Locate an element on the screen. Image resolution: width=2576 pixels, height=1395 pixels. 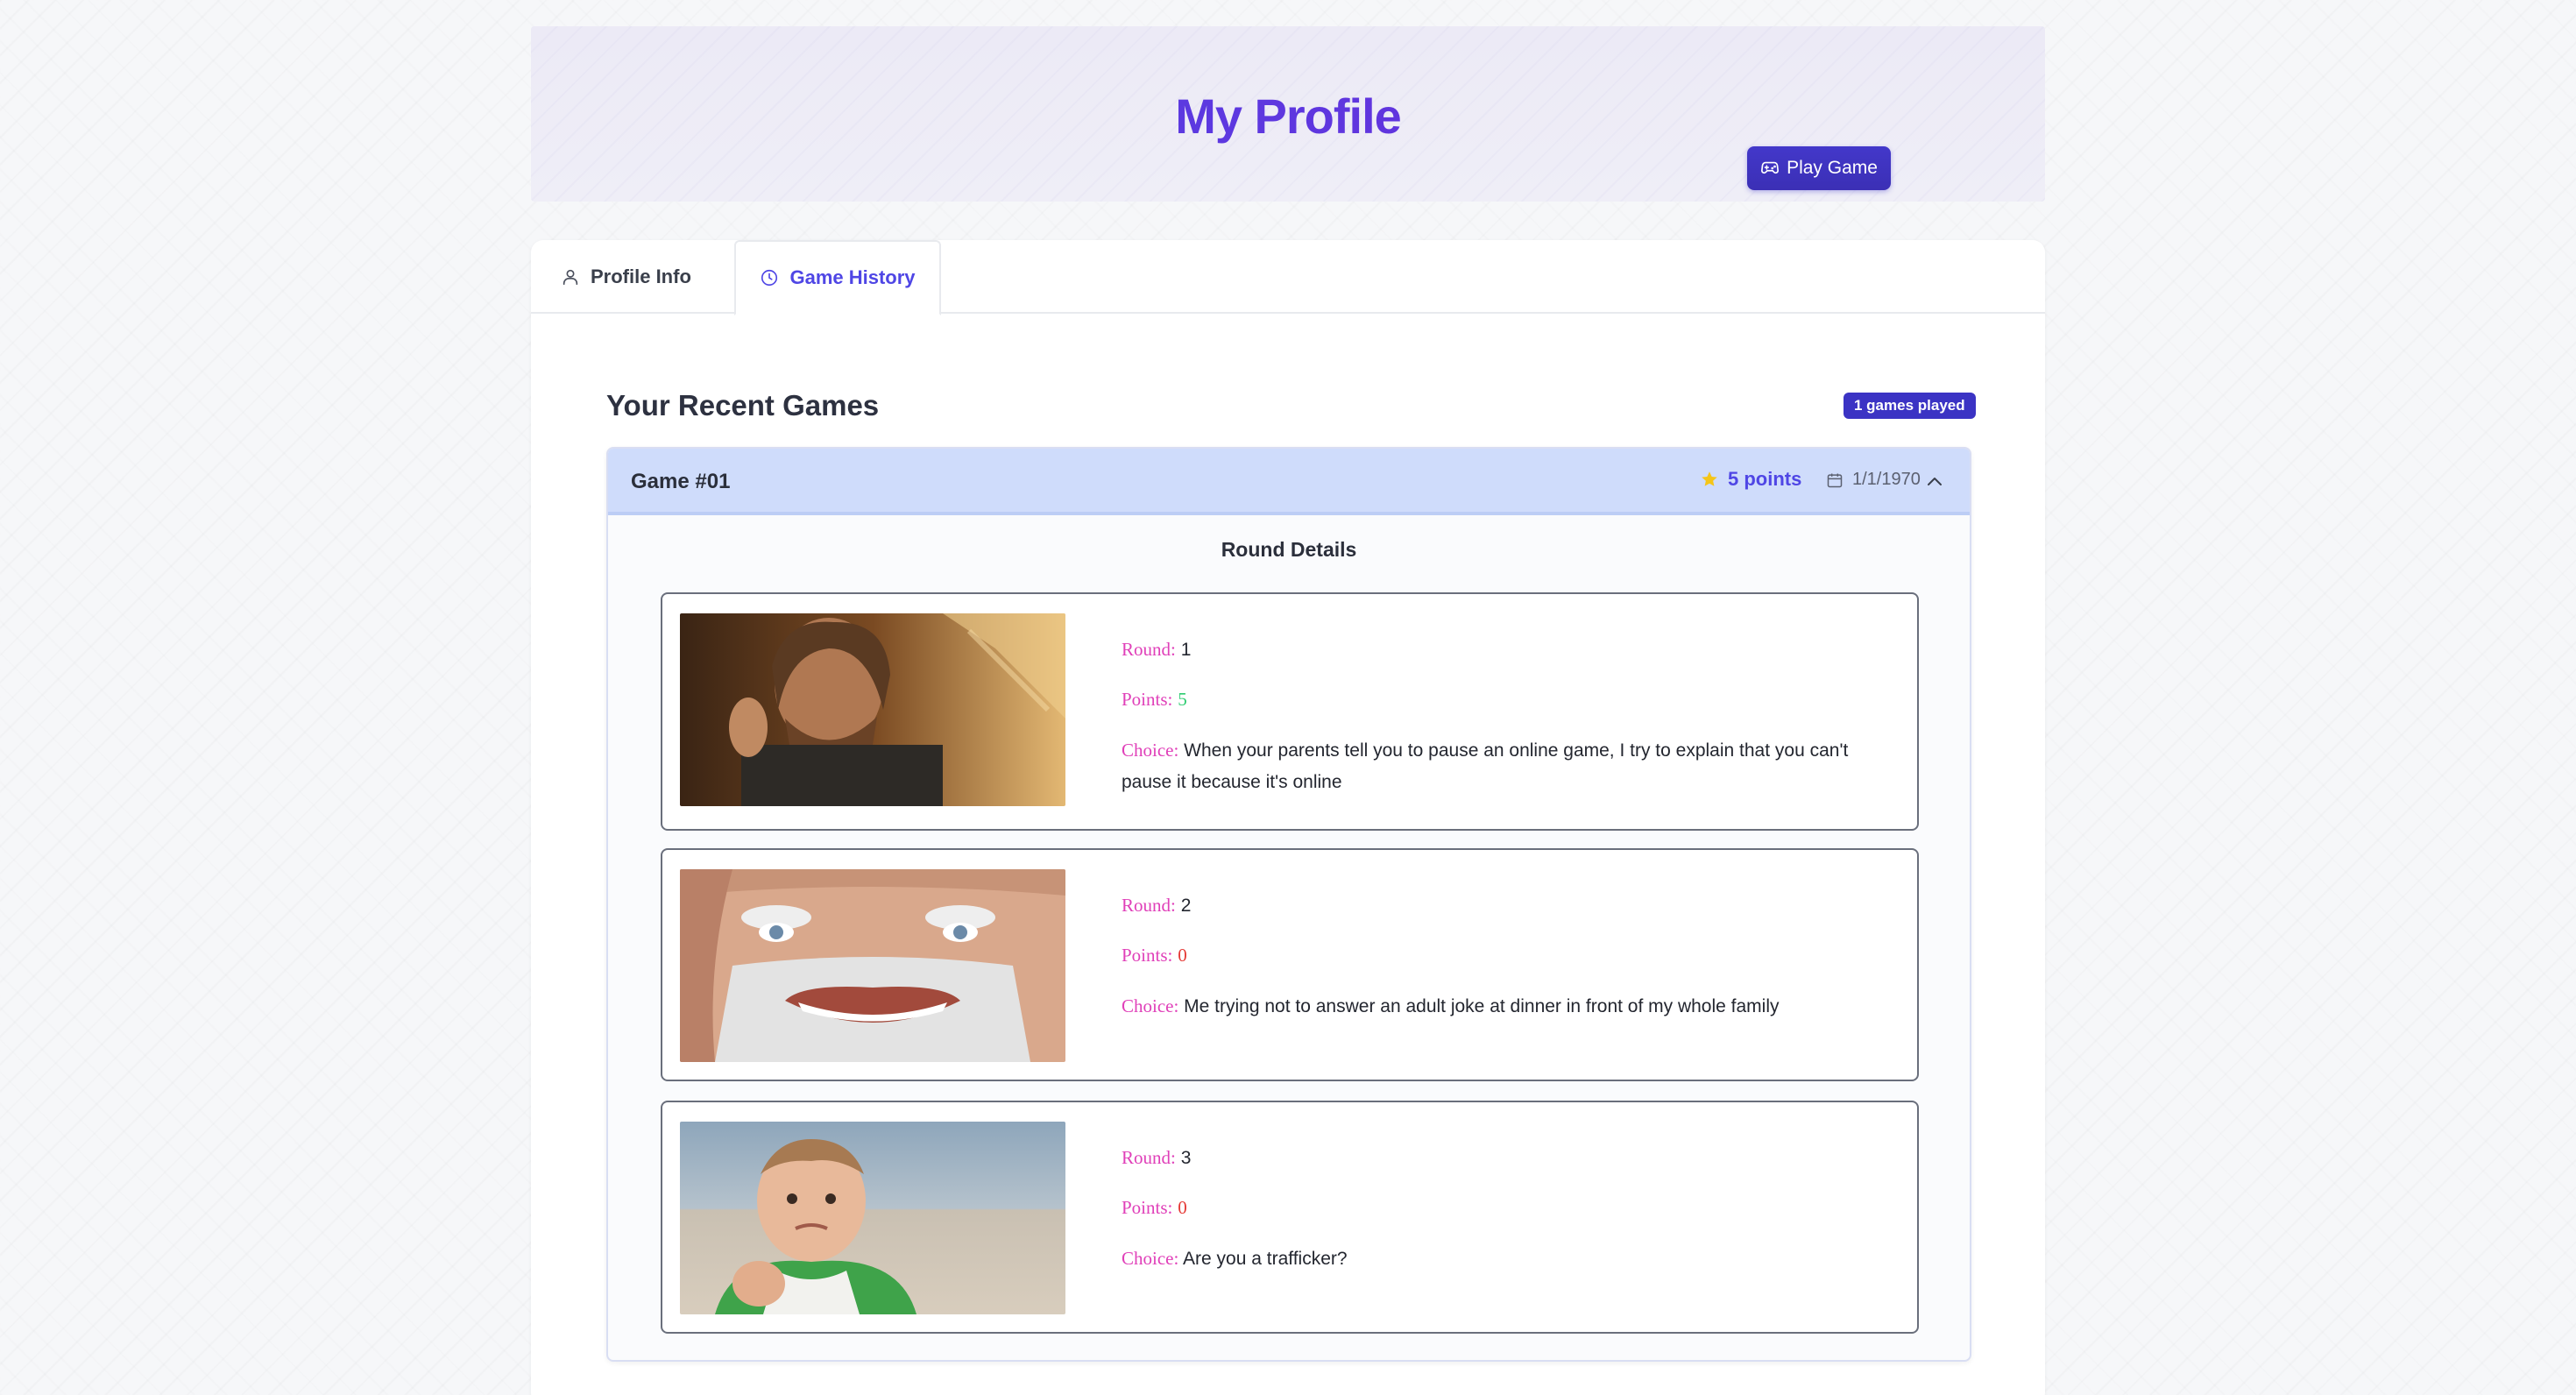
tab-bar: Profile Info Game History is located at coordinates (1288, 277).